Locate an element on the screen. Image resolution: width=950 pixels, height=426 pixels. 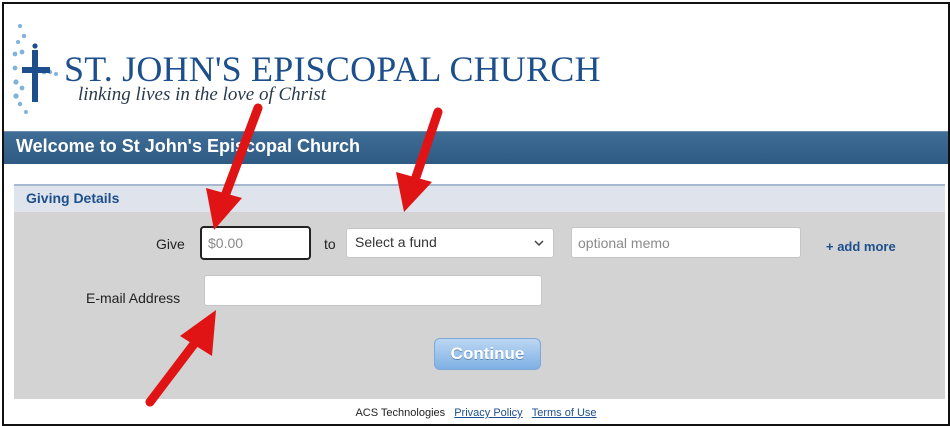
giving-details-header: Giving Details is located at coordinates (479, 198).